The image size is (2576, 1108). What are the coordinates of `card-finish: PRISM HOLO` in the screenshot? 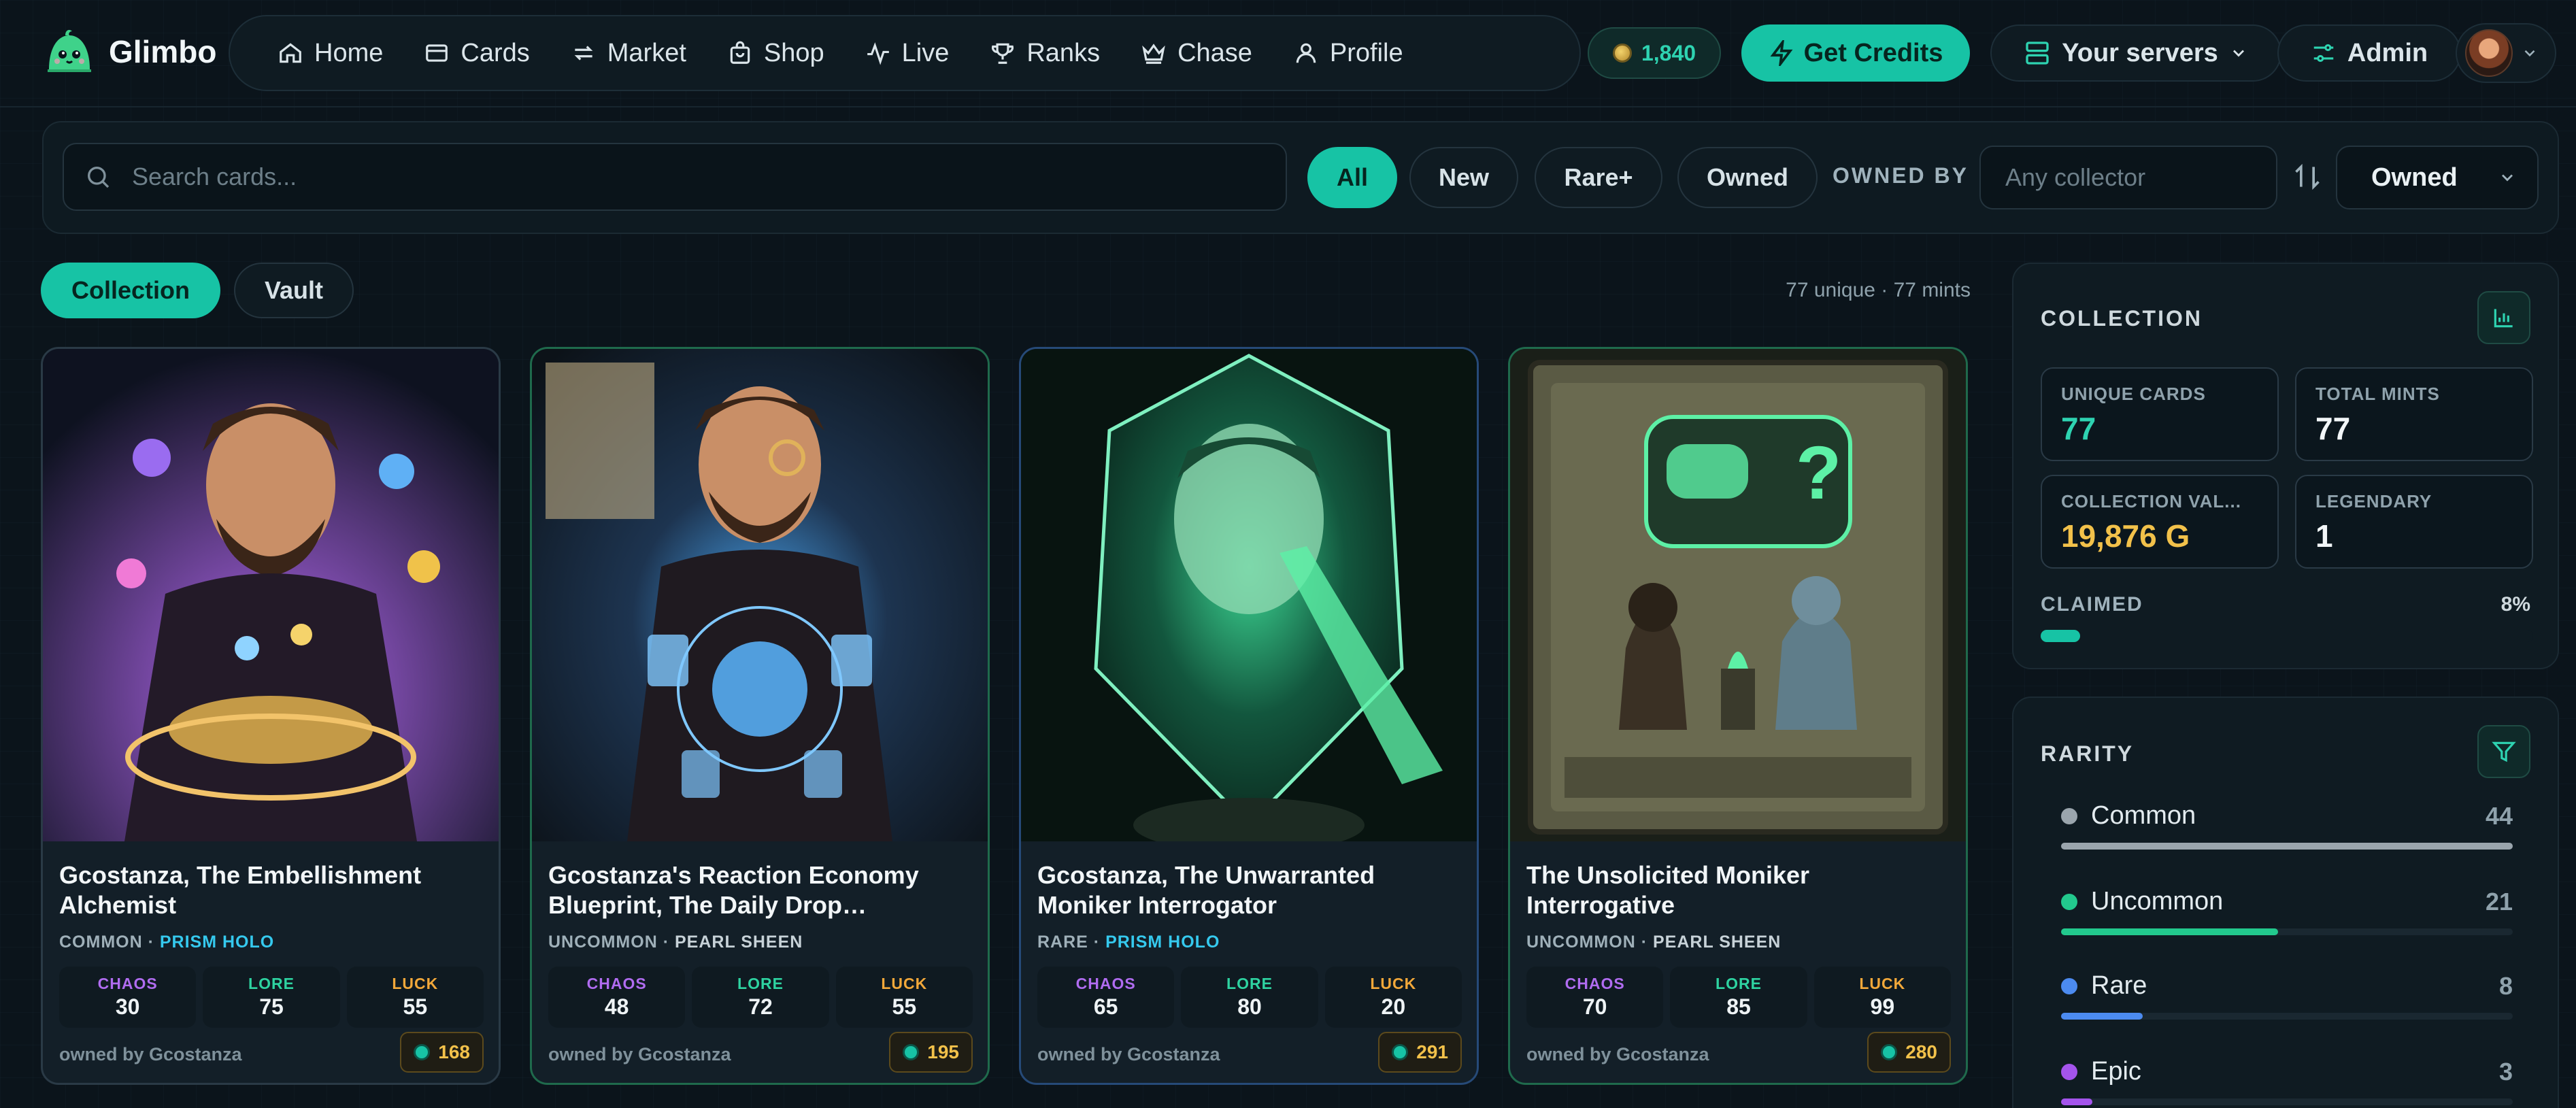 It's located at (217, 942).